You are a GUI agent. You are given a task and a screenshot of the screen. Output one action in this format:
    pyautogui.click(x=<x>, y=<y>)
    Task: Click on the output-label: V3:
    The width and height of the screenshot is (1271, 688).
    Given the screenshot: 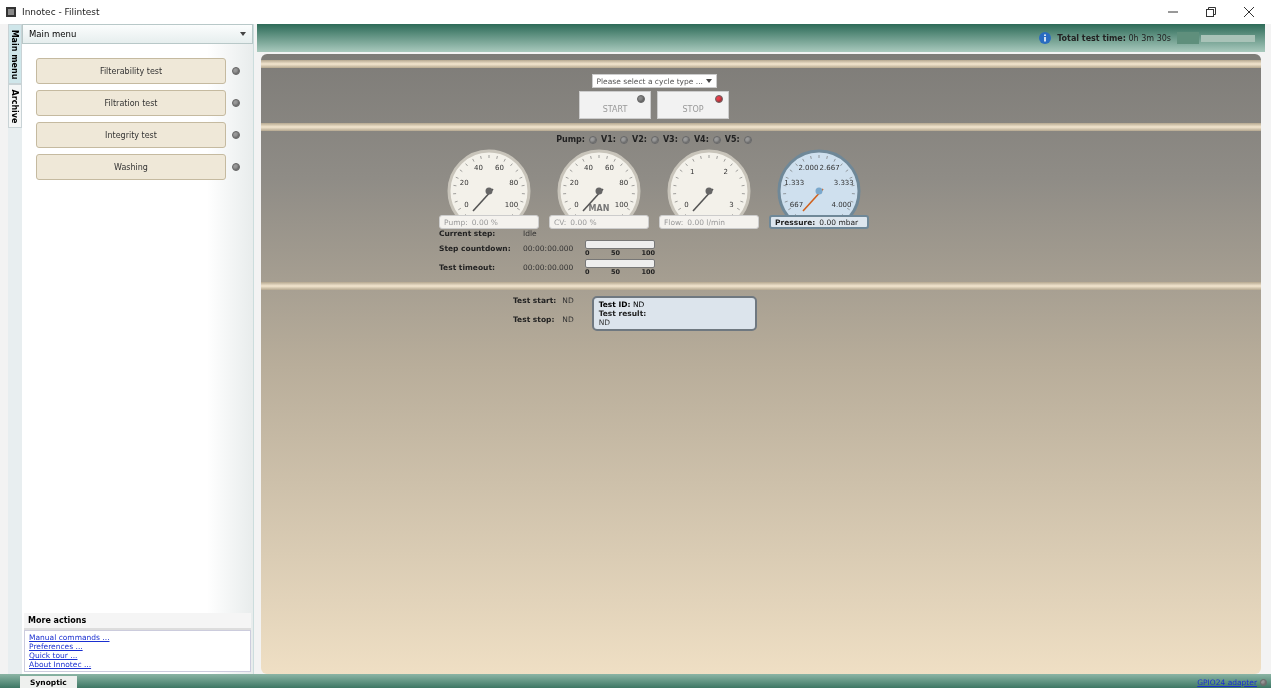 What is the action you would take?
    pyautogui.click(x=670, y=139)
    